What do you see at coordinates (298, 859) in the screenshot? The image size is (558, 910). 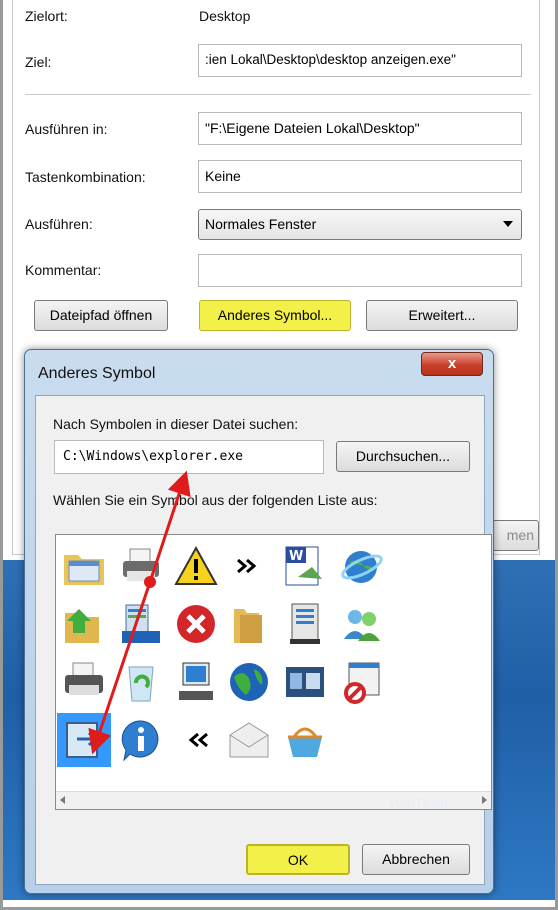 I see `ok-button: OK` at bounding box center [298, 859].